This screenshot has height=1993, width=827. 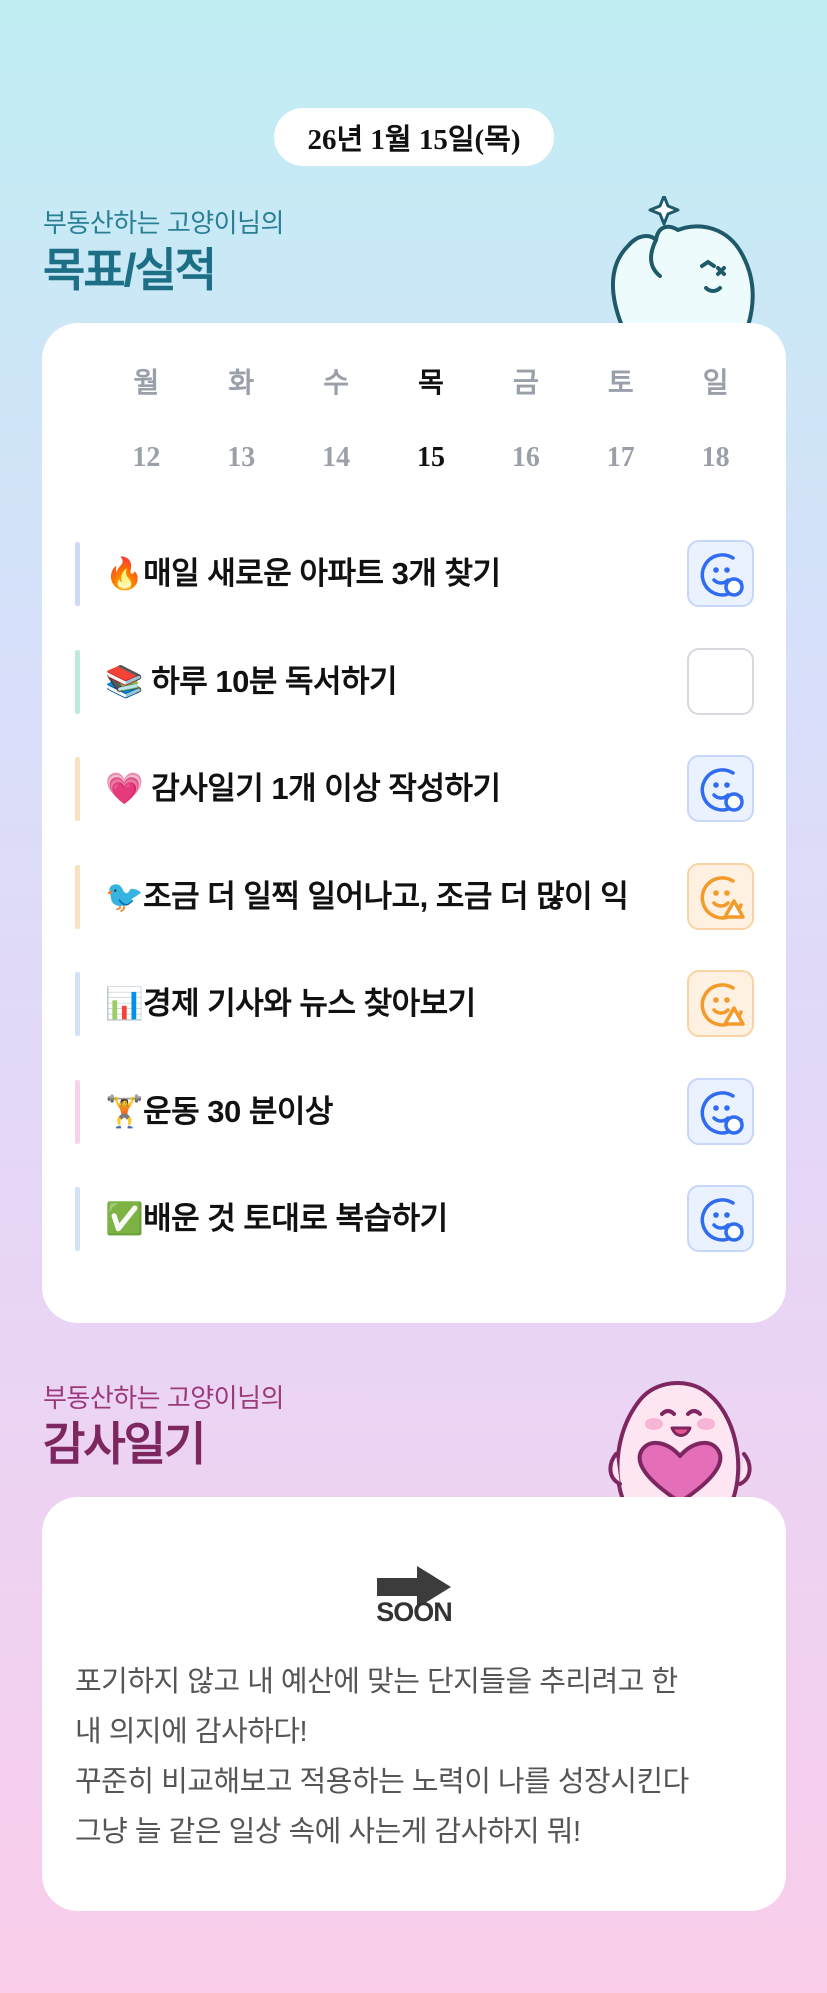 I want to click on heart-cat-mascot-icon, so click(x=680, y=1441).